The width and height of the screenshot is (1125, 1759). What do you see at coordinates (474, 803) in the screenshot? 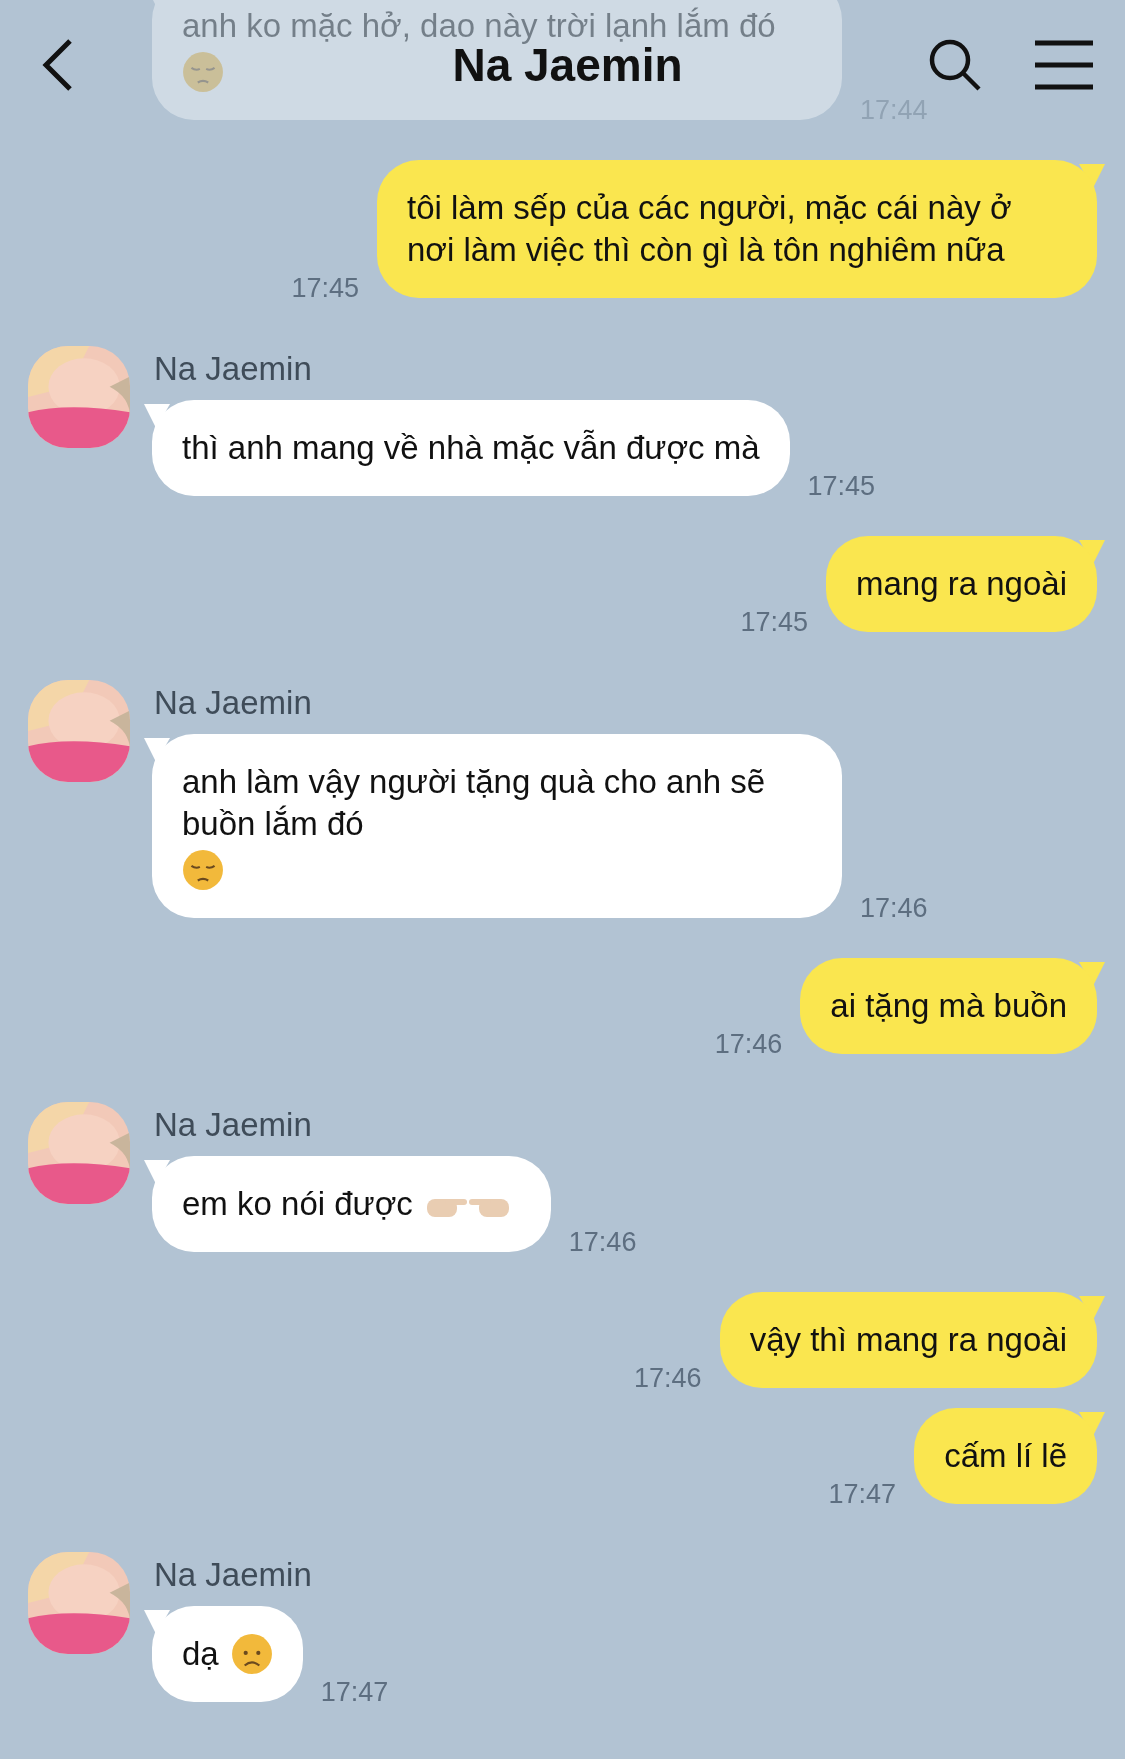
I see `message-text: anh làm vậy người tặng quà cho anh sẽ buồn lắm đó` at bounding box center [474, 803].